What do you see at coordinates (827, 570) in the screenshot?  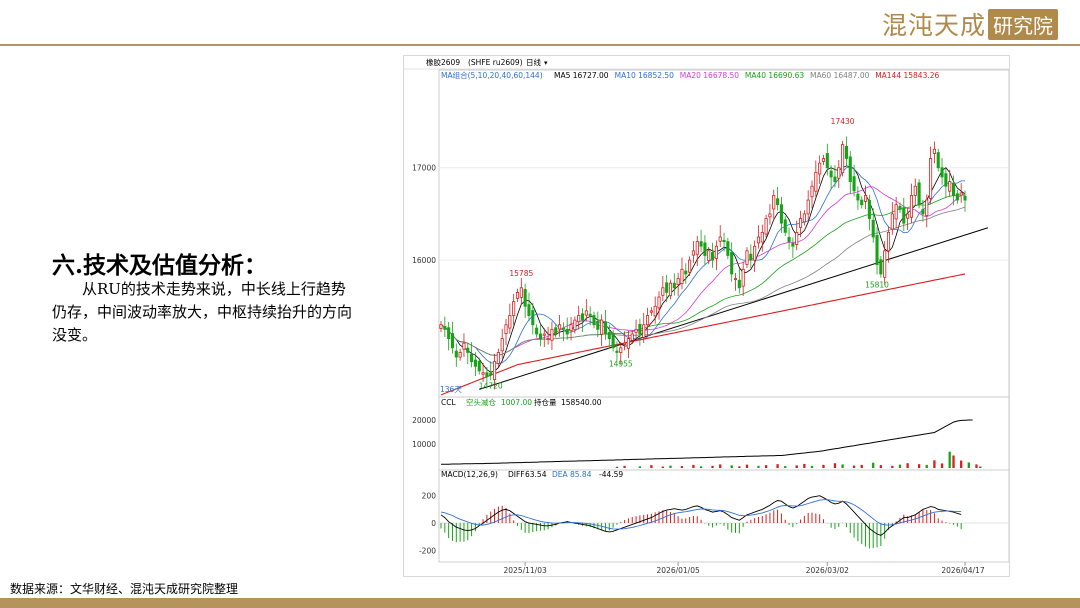 I see `x-tick-label: 2026/03/02` at bounding box center [827, 570].